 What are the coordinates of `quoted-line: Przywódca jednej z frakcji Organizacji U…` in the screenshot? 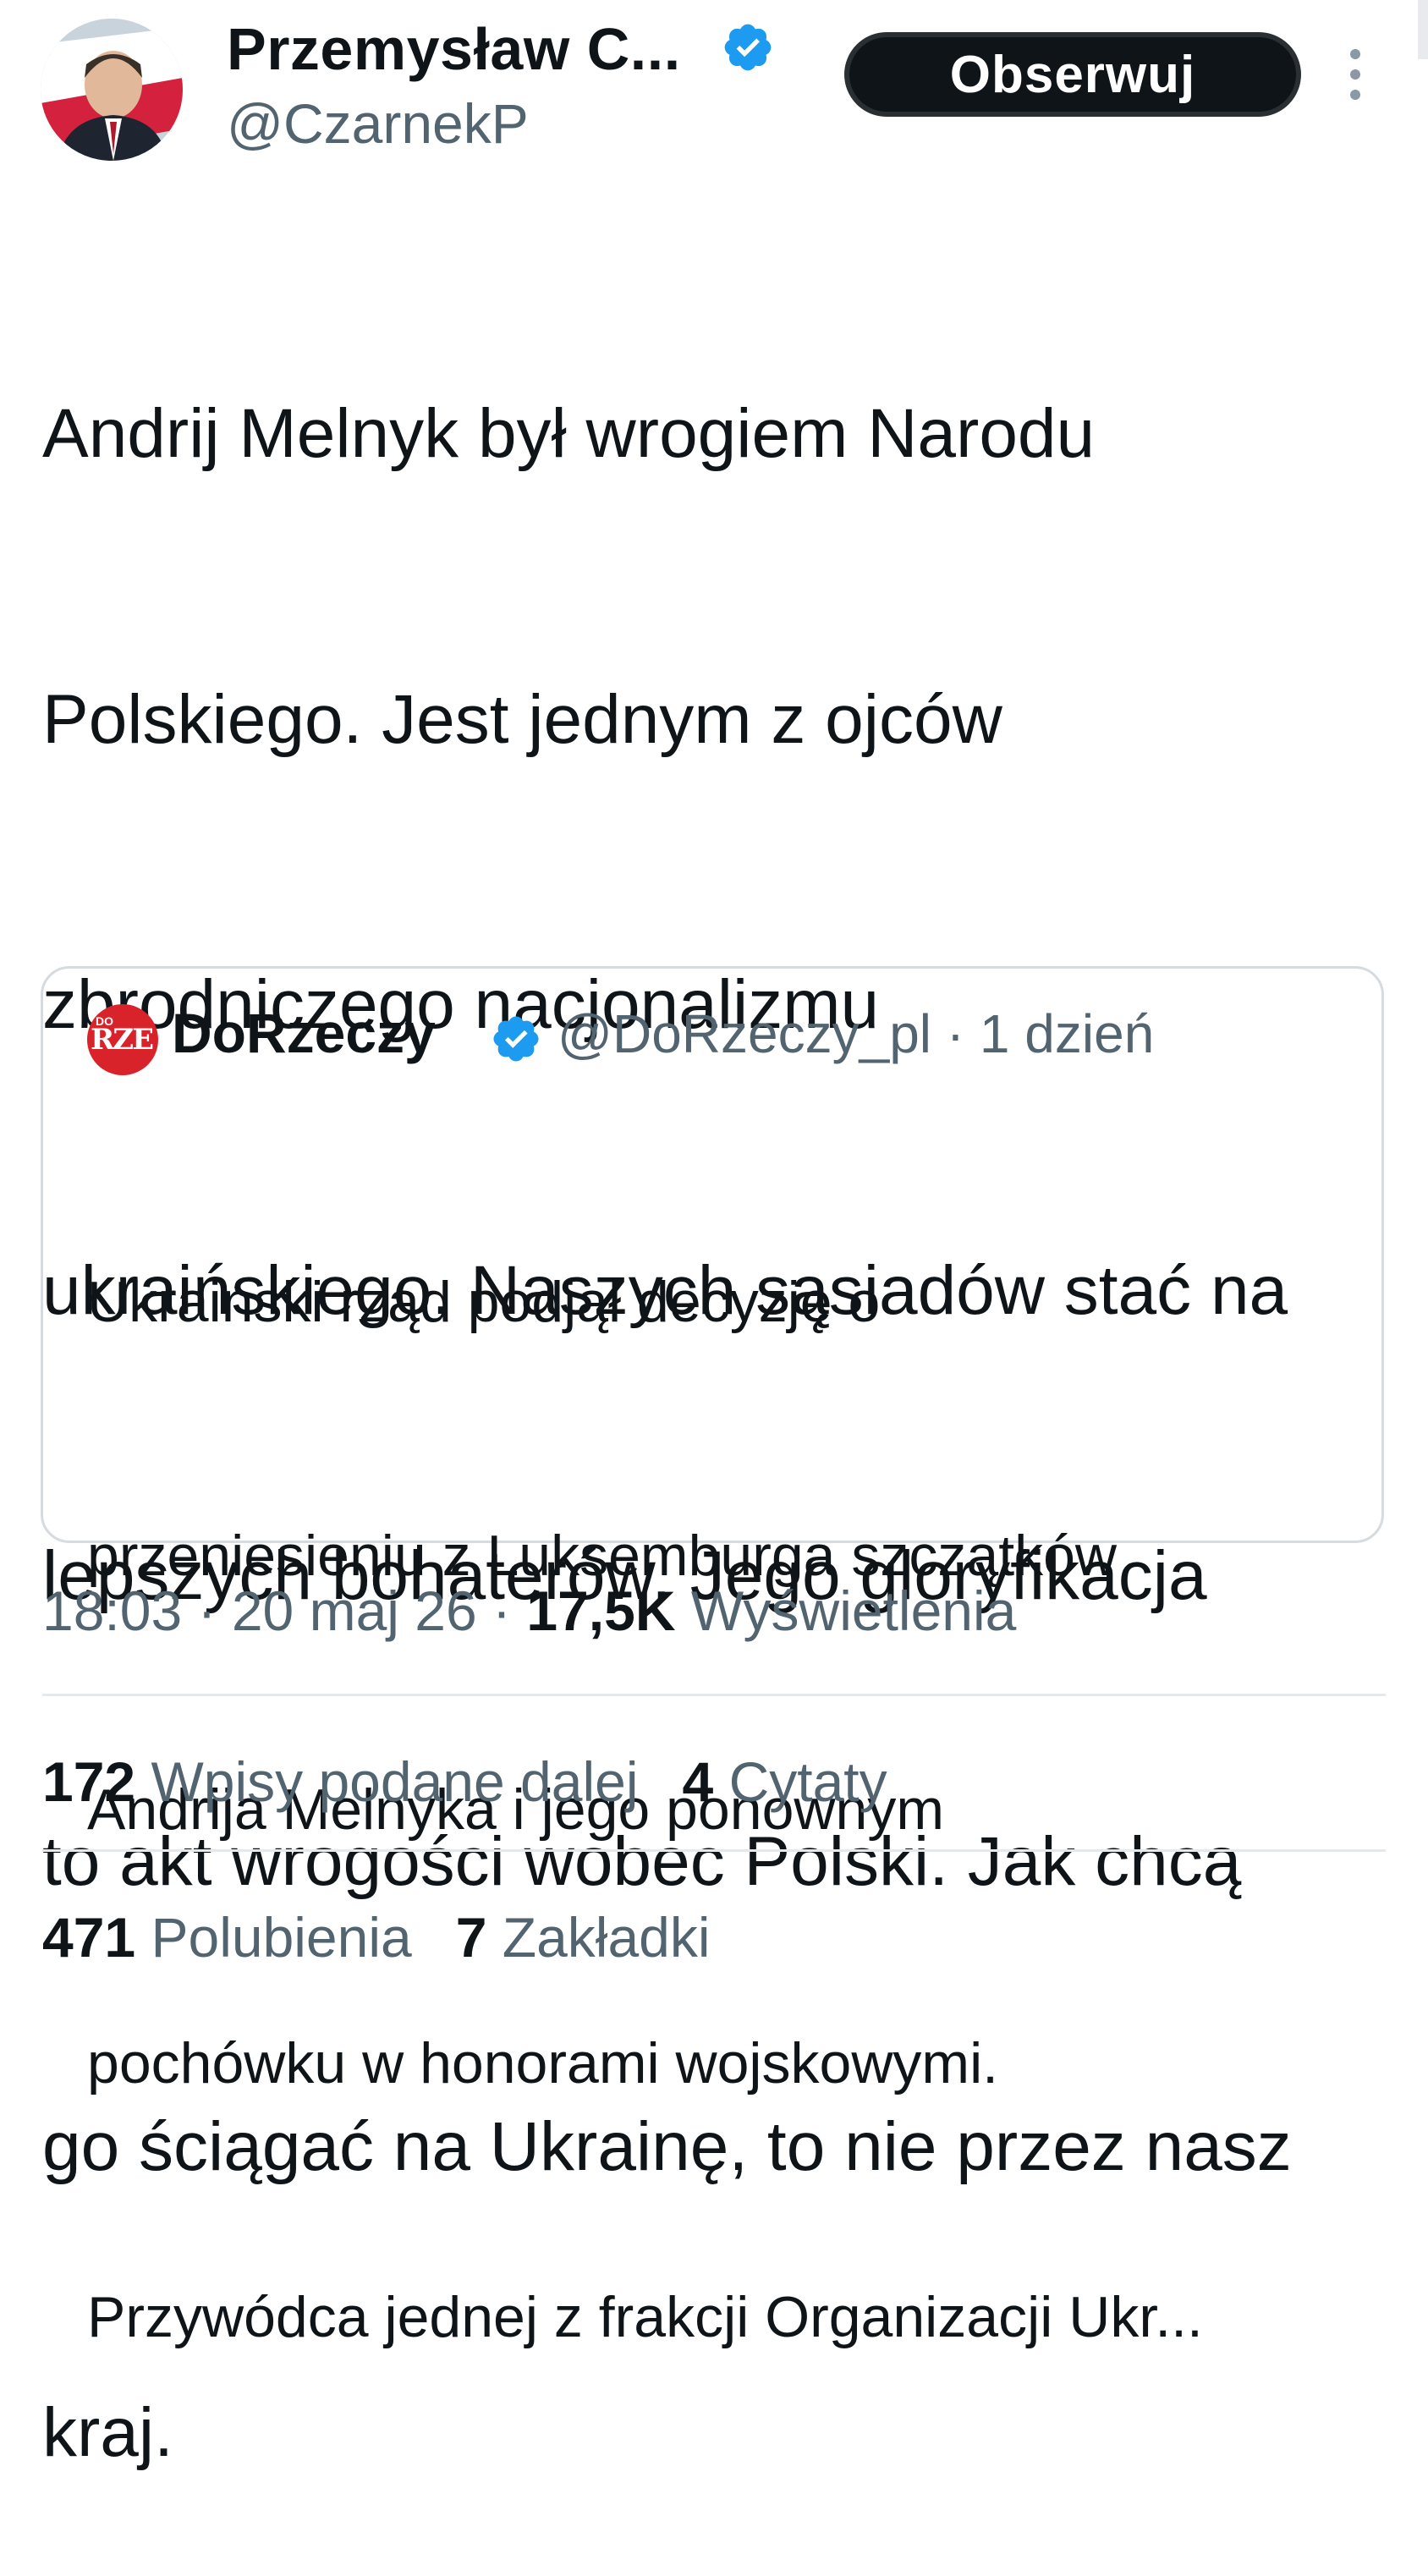 It's located at (645, 2317).